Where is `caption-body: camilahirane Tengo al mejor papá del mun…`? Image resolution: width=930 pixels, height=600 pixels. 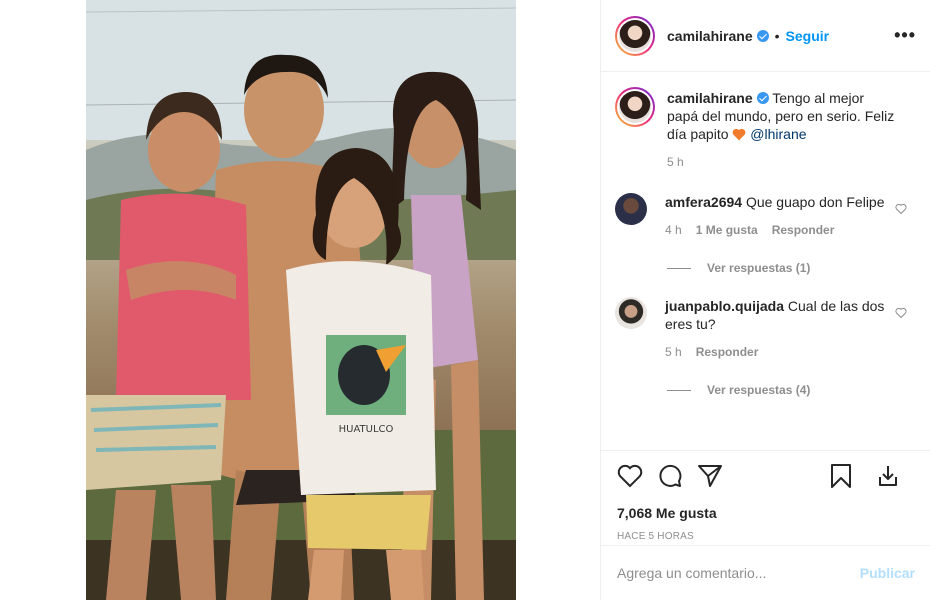
caption-body: camilahirane Tengo al mejor papá del mun… is located at coordinates (782, 130).